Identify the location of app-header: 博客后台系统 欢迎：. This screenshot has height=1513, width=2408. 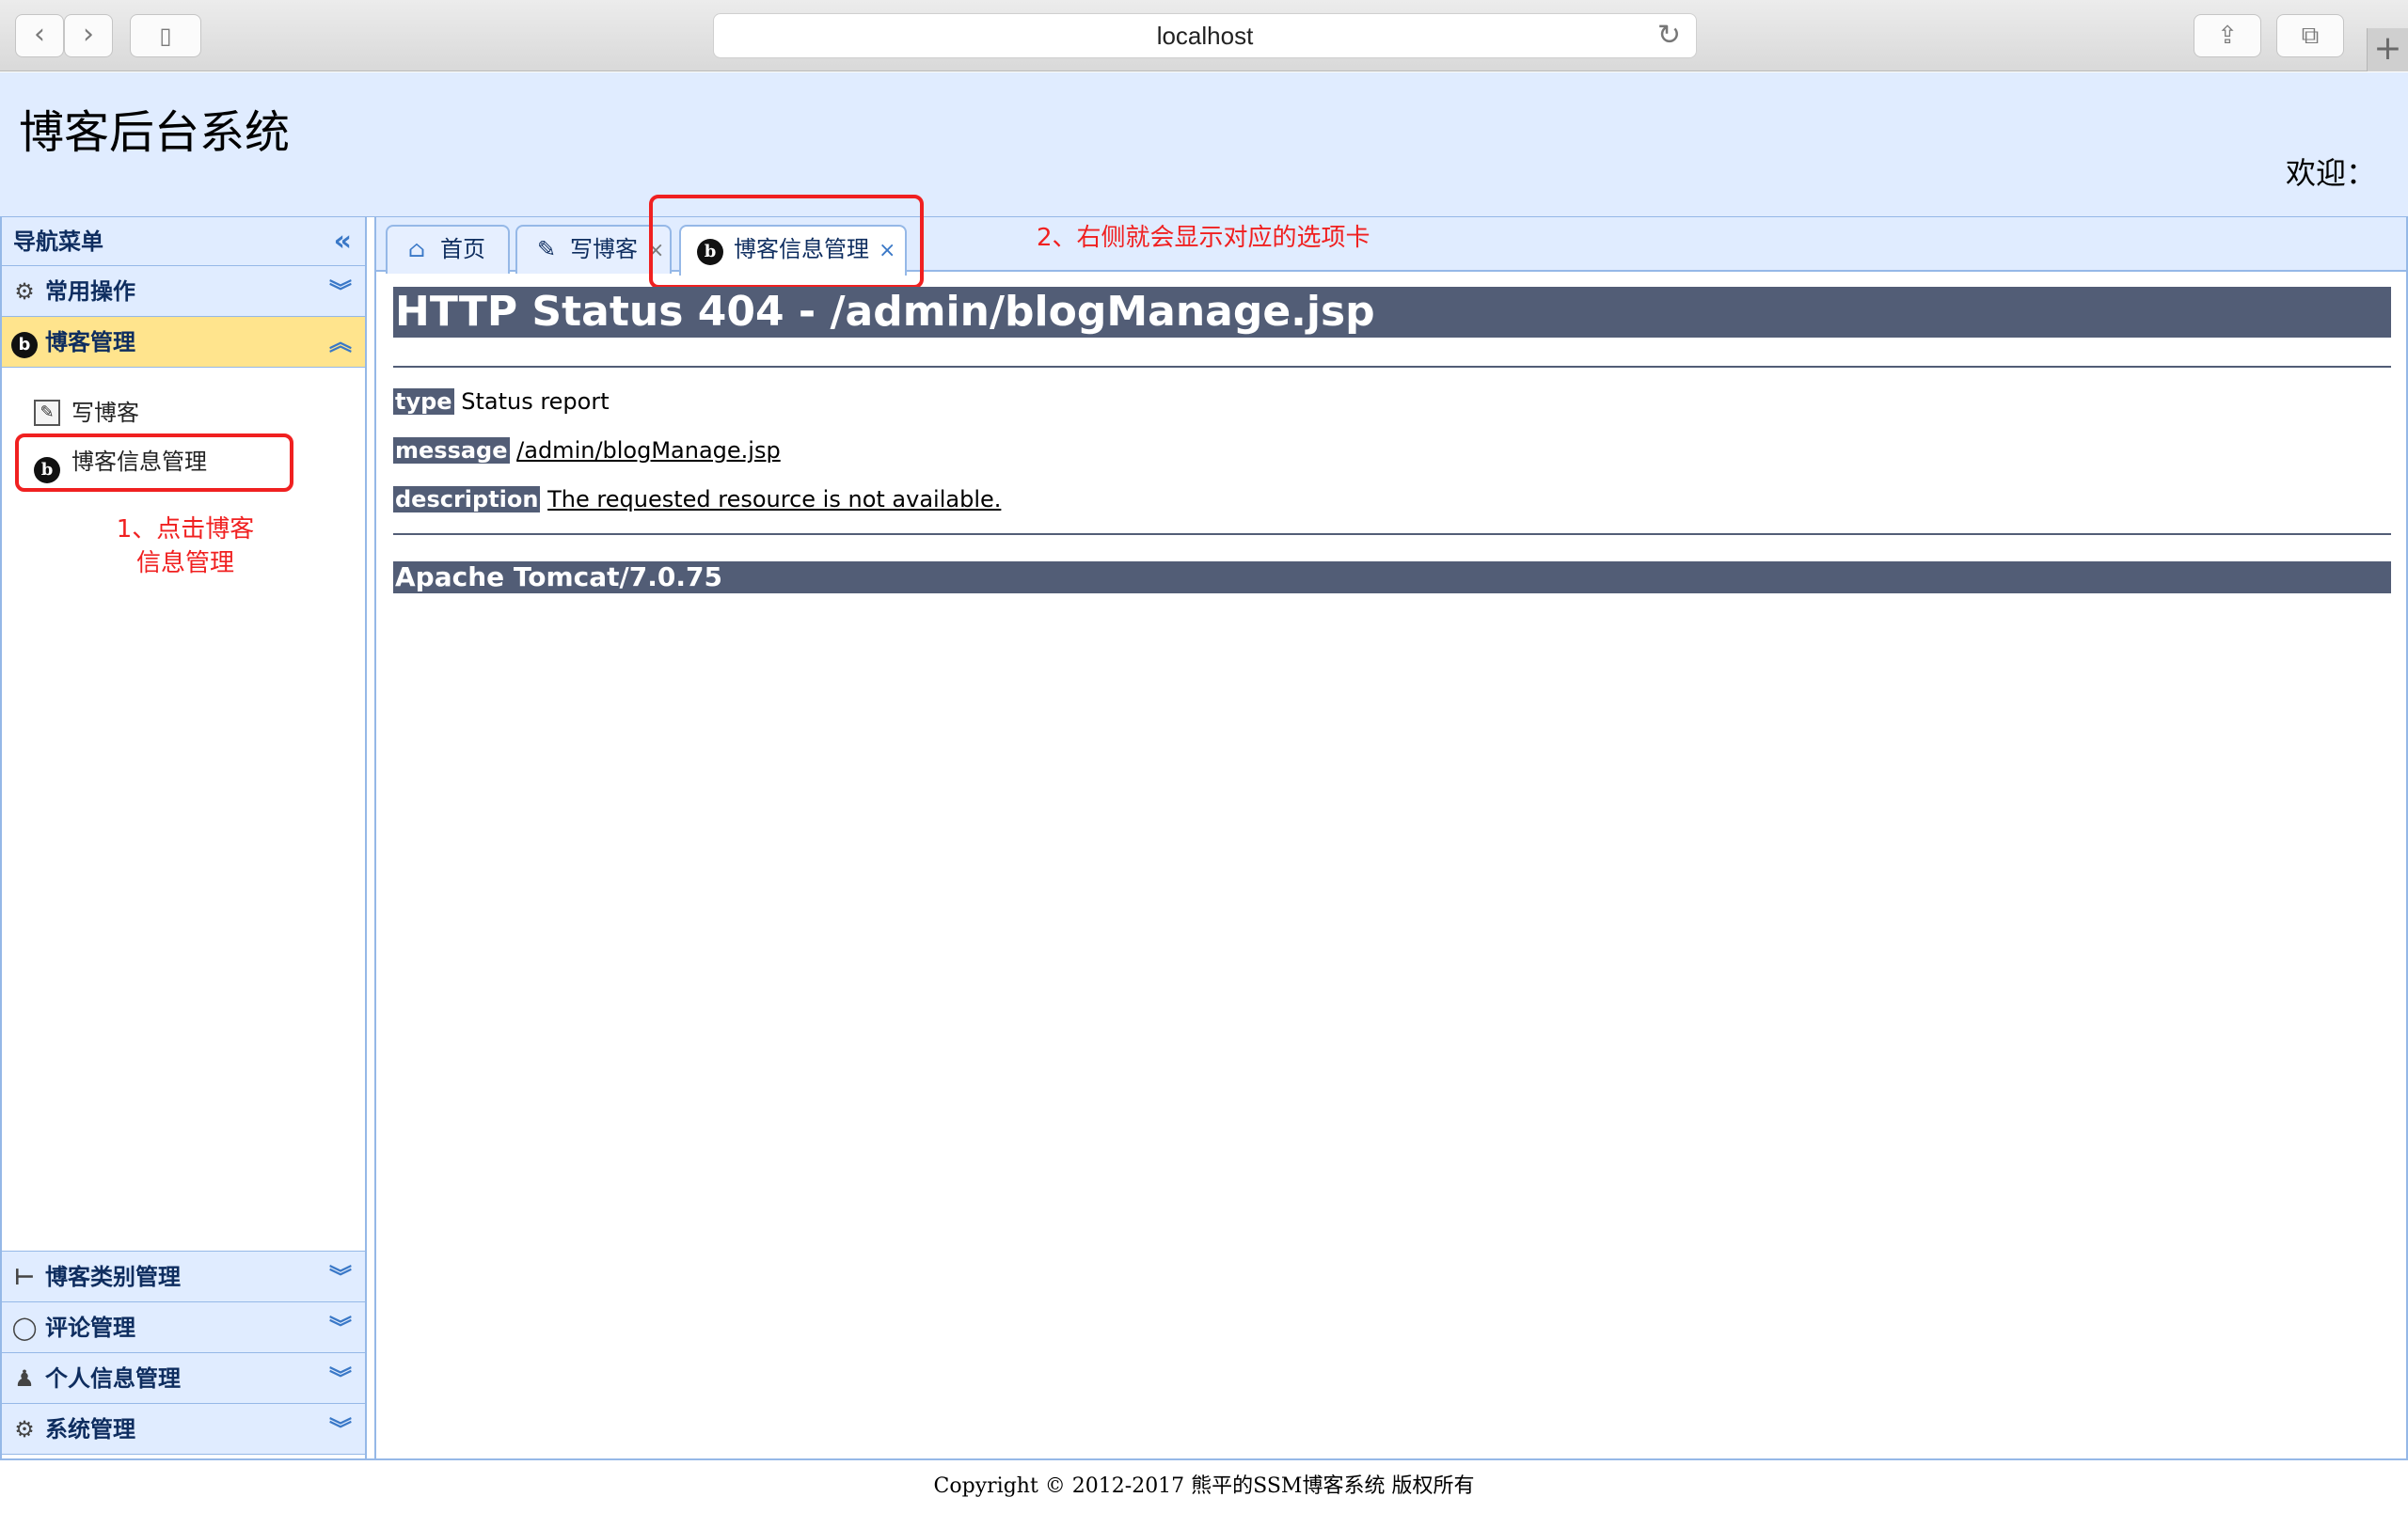
(1204, 144).